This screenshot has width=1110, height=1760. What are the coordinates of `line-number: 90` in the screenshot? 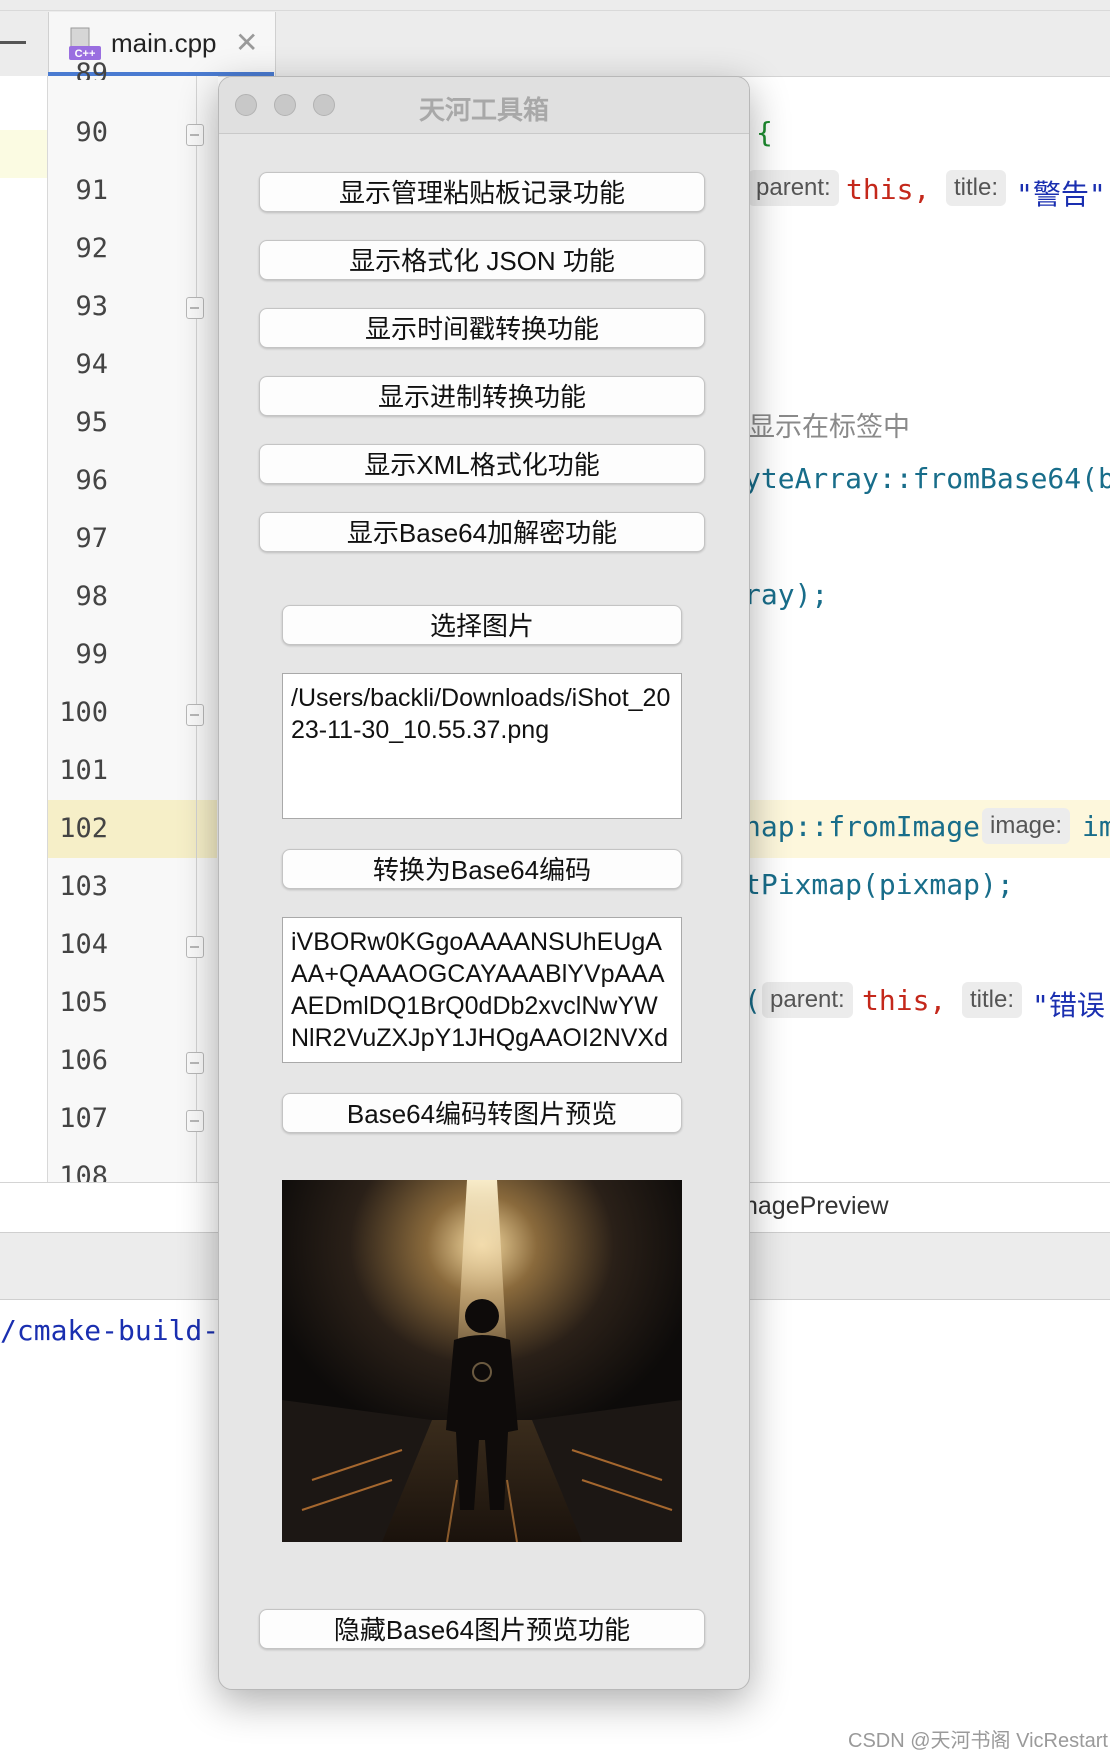 It's located at (91, 132).